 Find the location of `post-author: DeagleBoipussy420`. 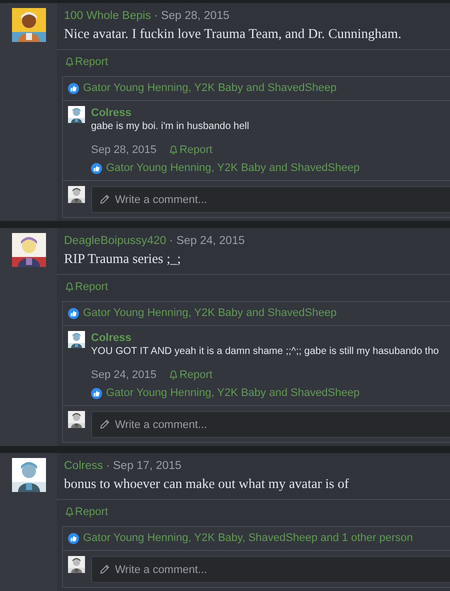

post-author: DeagleBoipussy420 is located at coordinates (115, 241).